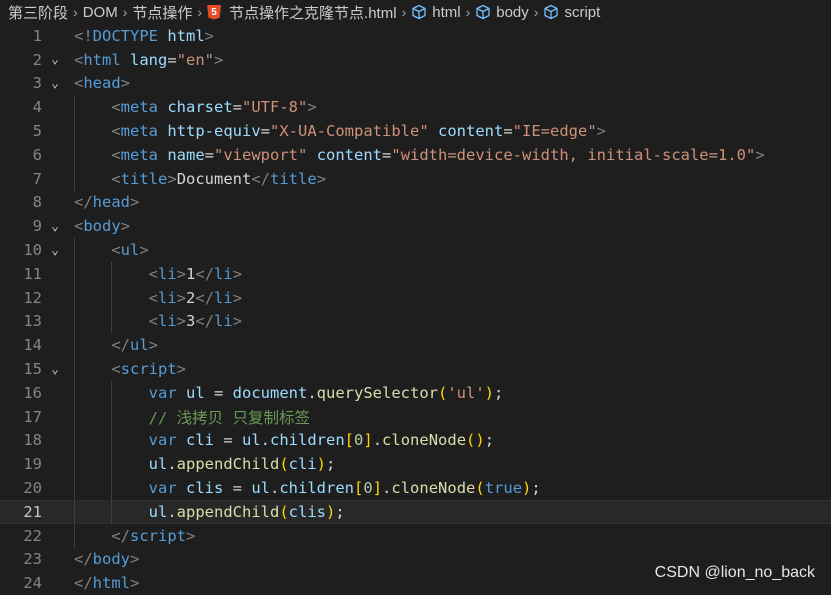 This screenshot has height=595, width=831. What do you see at coordinates (571, 12) in the screenshot?
I see `breadcrumb-item-script: script` at bounding box center [571, 12].